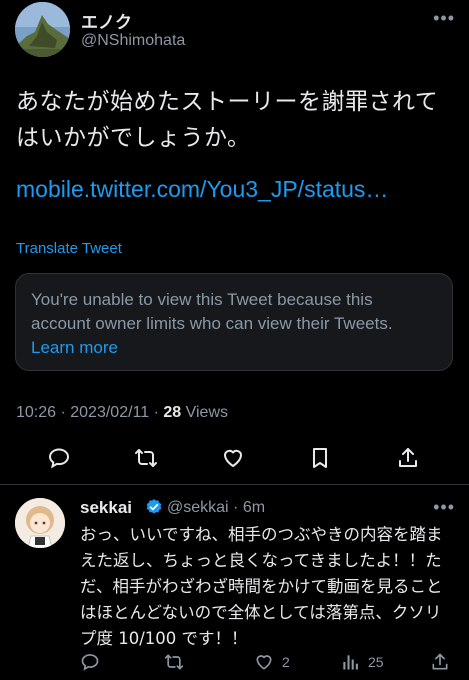  I want to click on reply-reply-button, so click(94, 662).